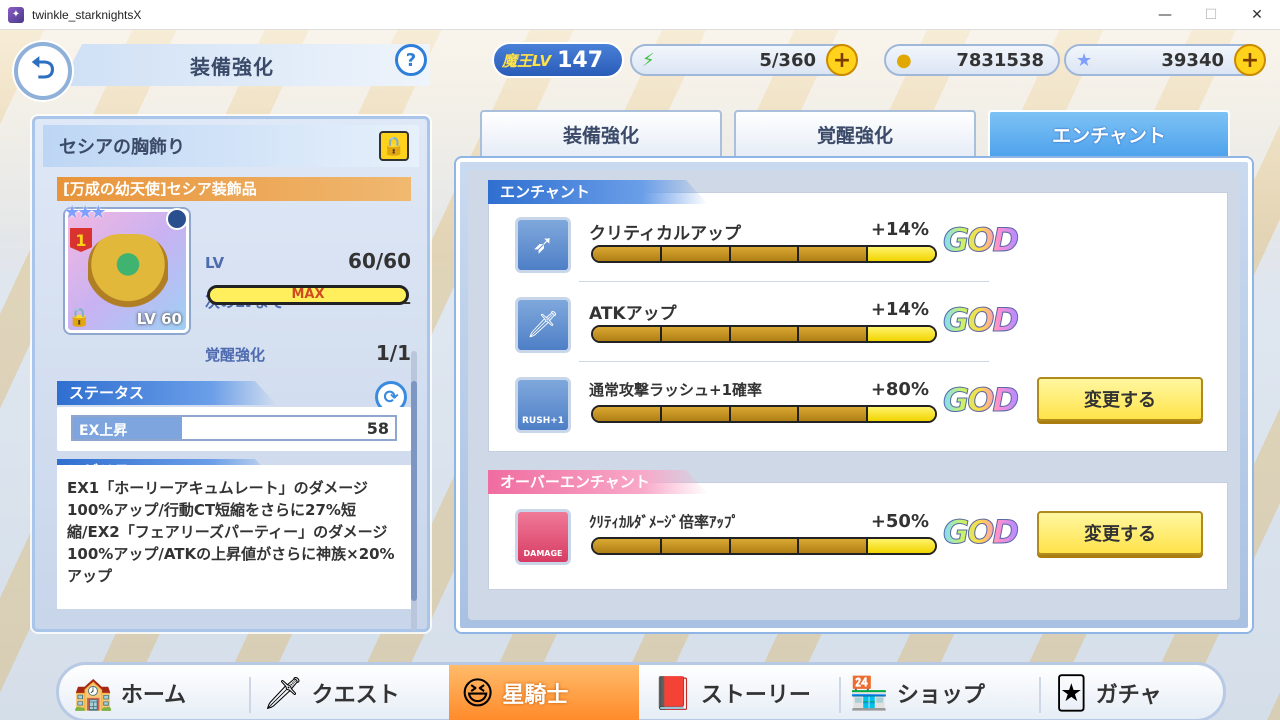 The height and width of the screenshot is (720, 1280). I want to click on enchant-row: RUSH+1 通常攻撃ラッシュ+1確率 +80% GOD 変更する, so click(865, 406).